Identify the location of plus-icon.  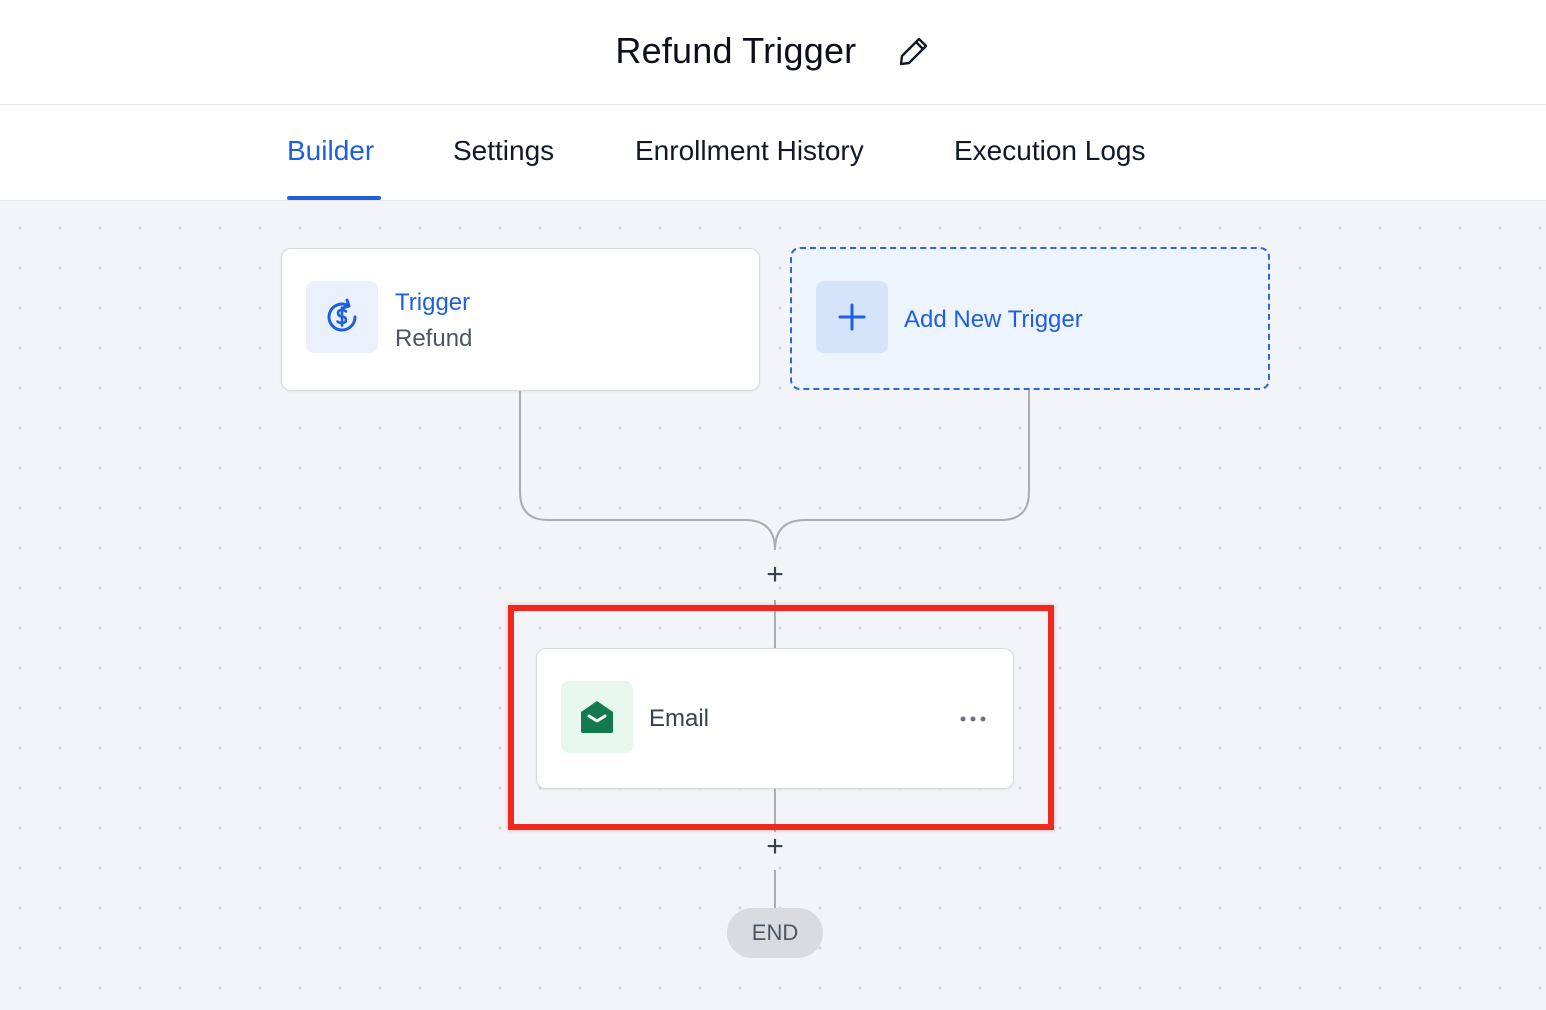
(852, 317).